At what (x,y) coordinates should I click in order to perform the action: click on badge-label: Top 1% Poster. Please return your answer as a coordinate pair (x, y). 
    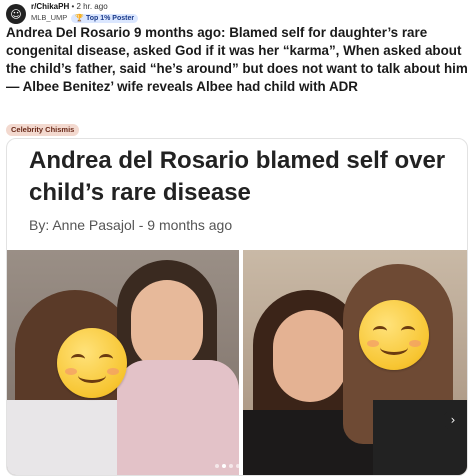
    Looking at the image, I should click on (110, 18).